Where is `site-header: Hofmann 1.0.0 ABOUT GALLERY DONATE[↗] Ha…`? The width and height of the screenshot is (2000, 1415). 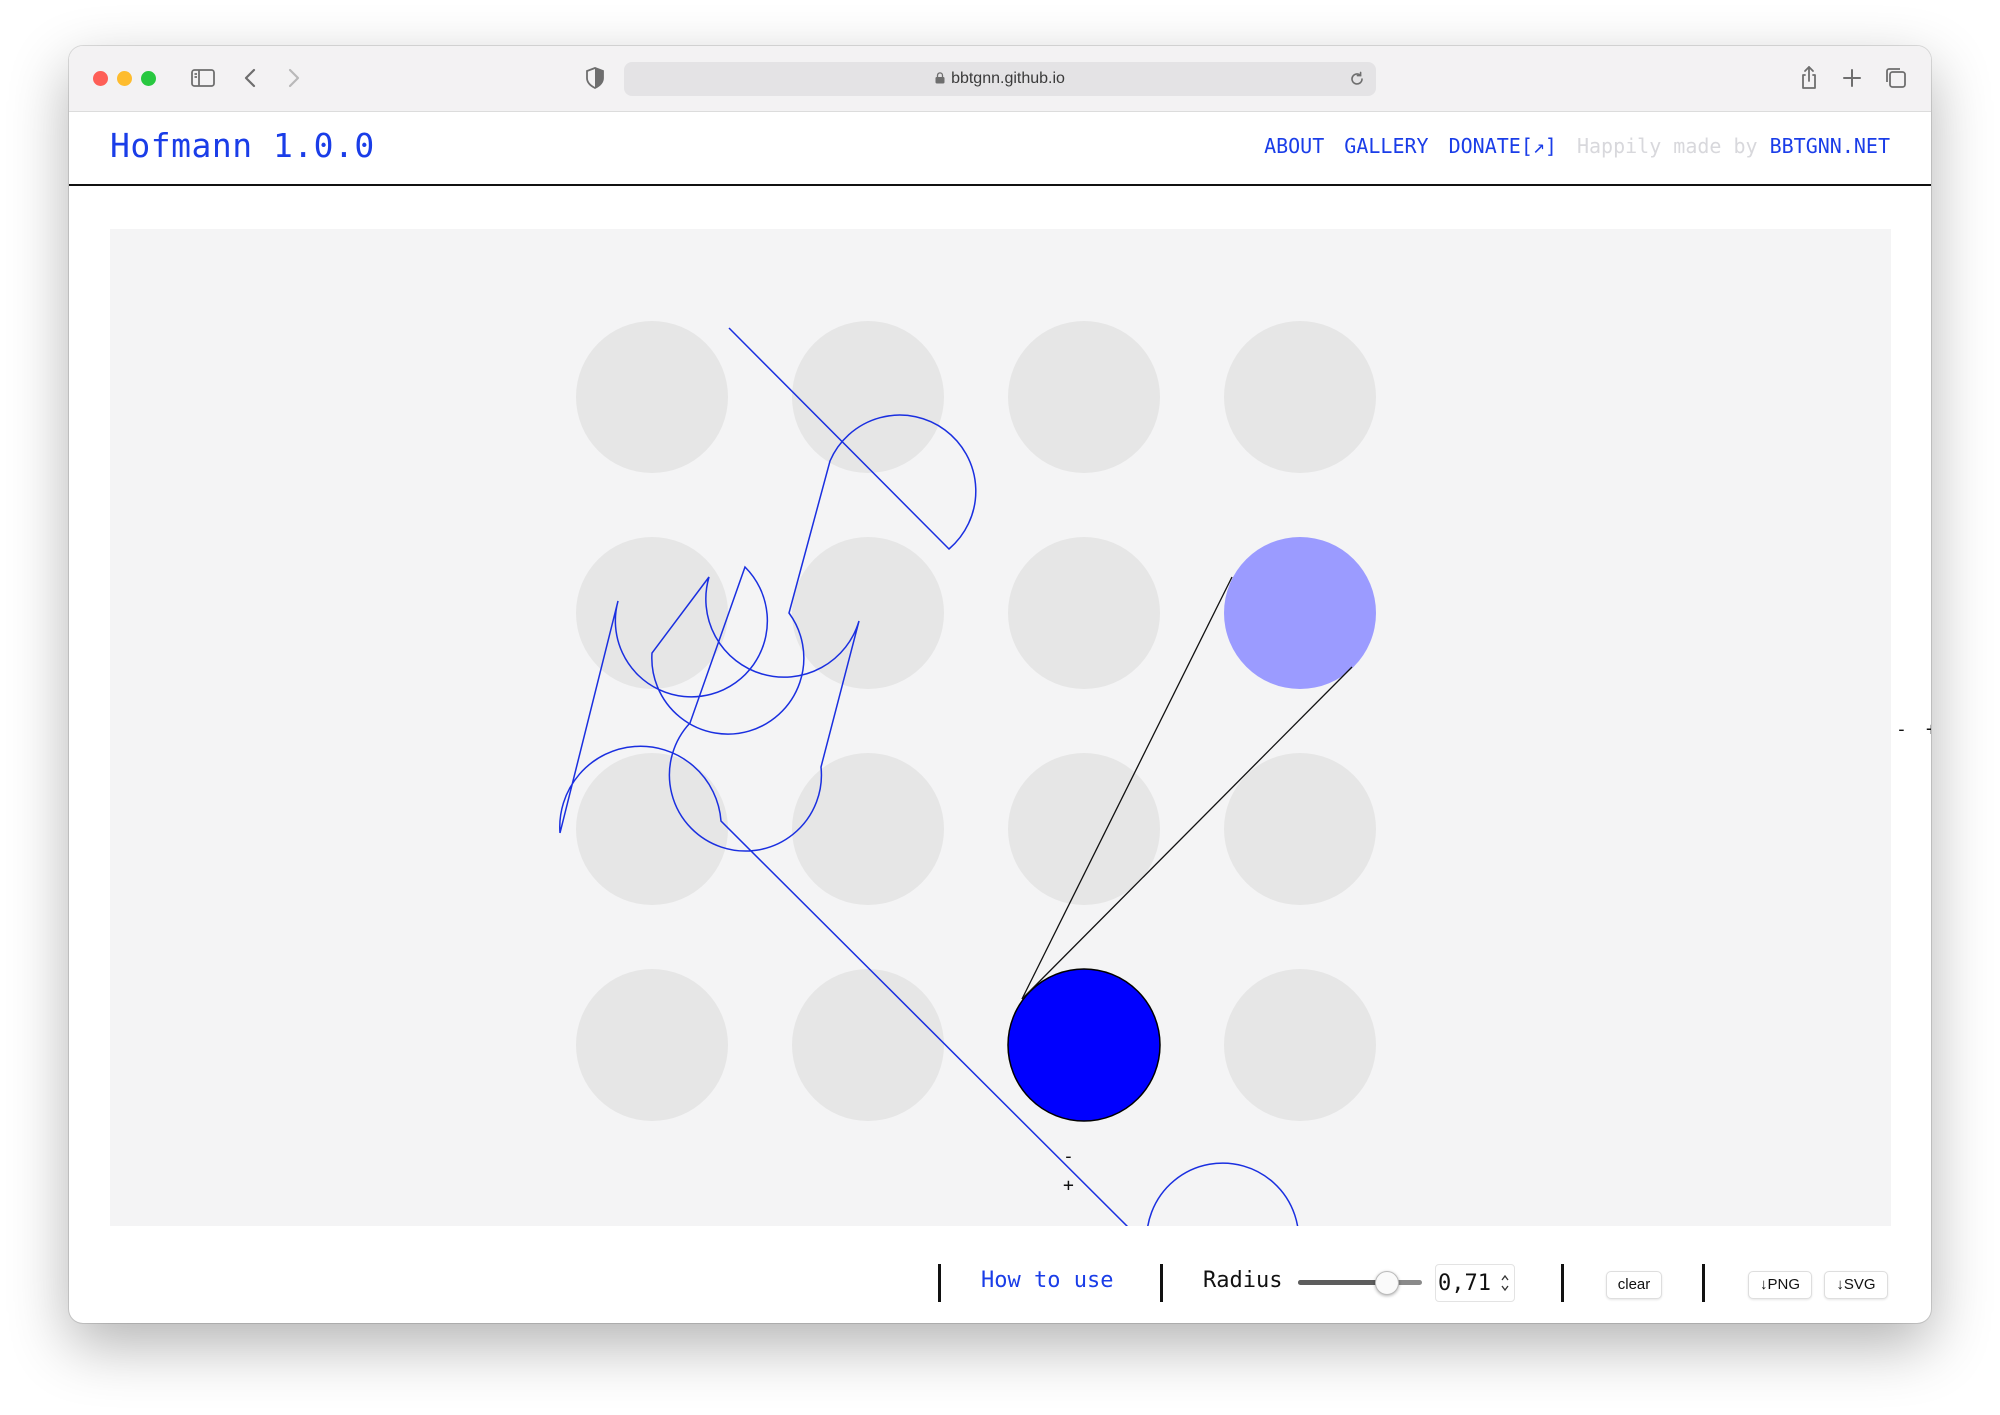
site-header: Hofmann 1.0.0 ABOUT GALLERY DONATE[↗] Ha… is located at coordinates (1000, 149).